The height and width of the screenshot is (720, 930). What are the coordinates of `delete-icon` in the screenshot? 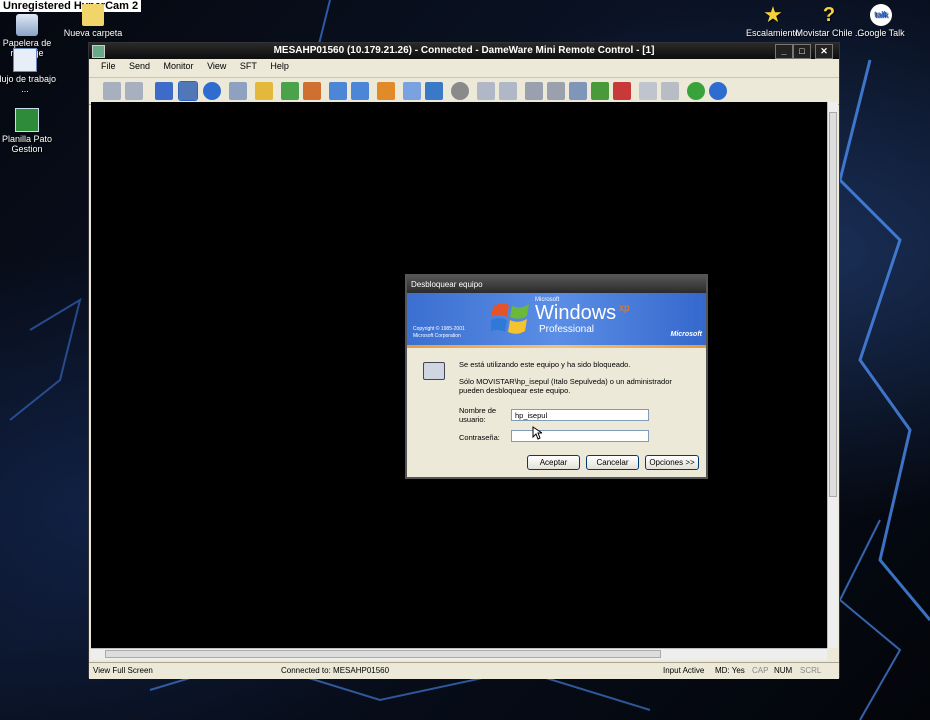 It's located at (578, 91).